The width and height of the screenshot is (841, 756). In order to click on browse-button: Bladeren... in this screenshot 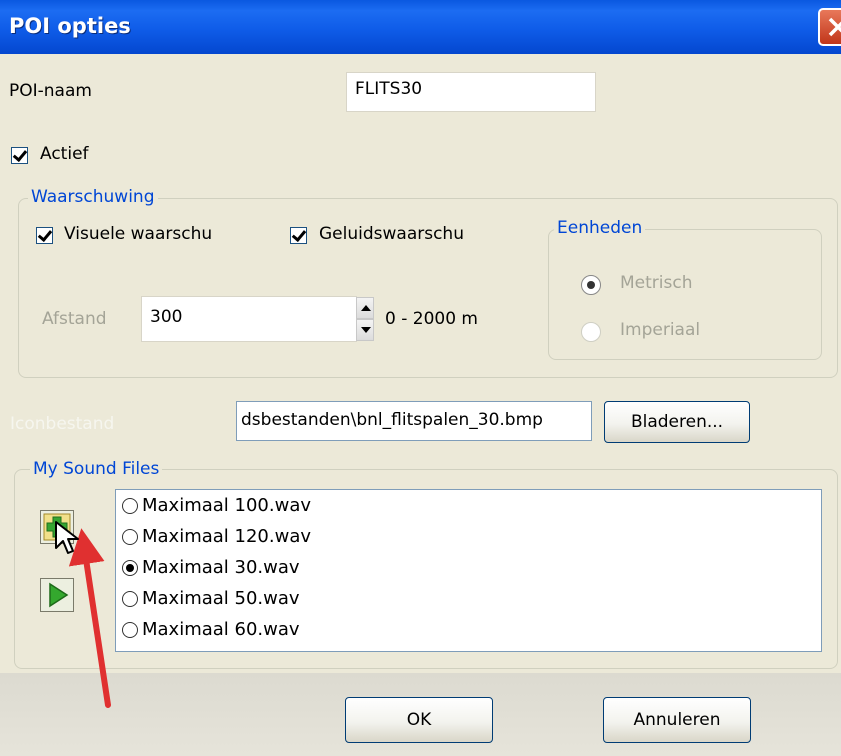, I will do `click(677, 422)`.